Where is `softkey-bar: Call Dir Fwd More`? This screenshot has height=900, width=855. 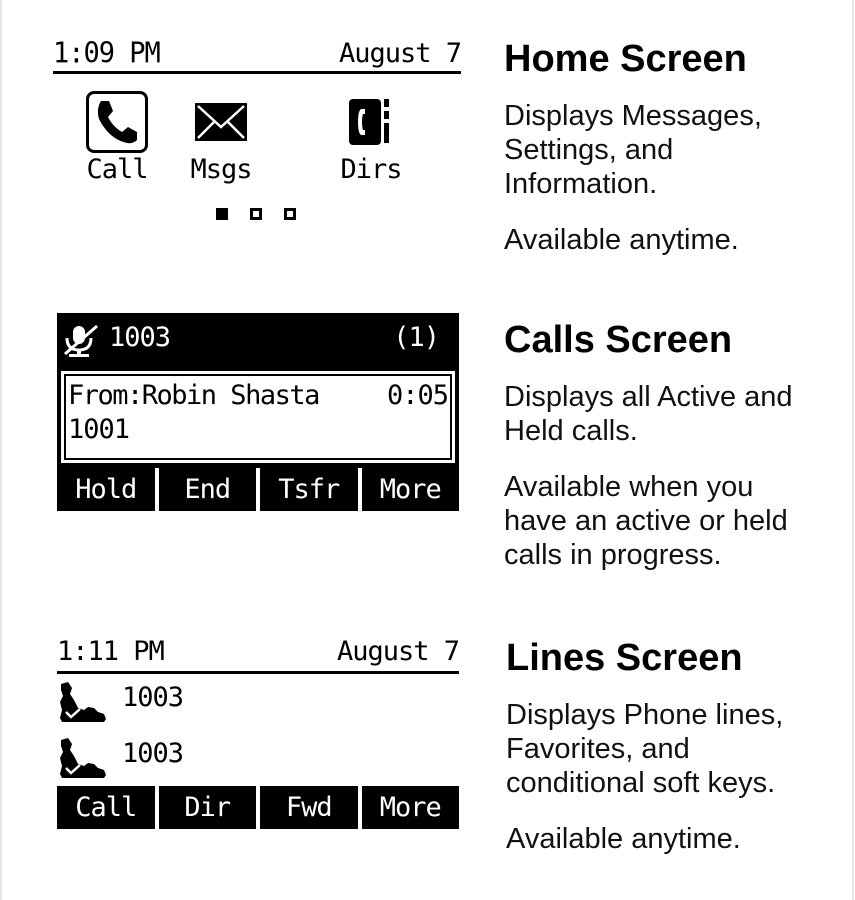
softkey-bar: Call Dir Fwd More is located at coordinates (258, 807).